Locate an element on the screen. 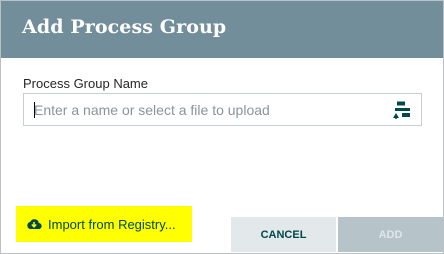  upload-file-icon is located at coordinates (402, 110).